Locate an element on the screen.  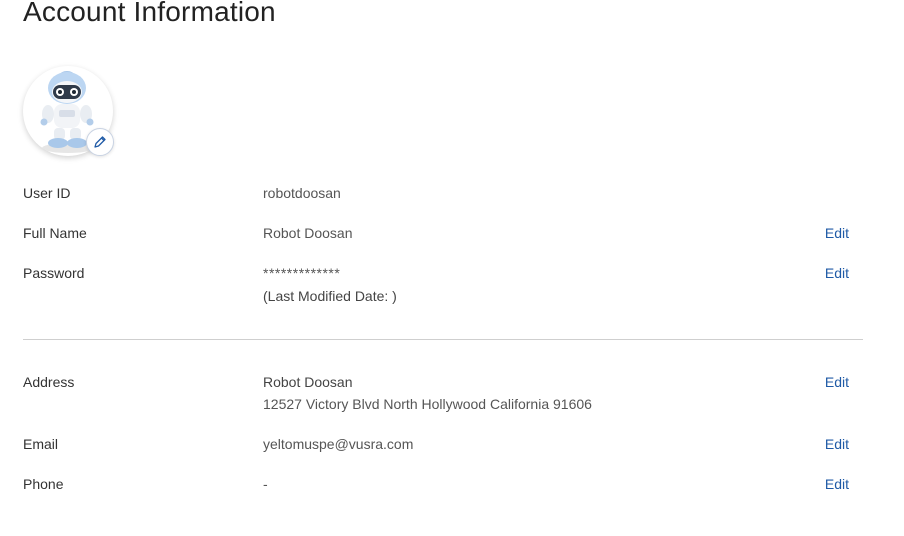
password-last-modified: (Last Modified Date: ) is located at coordinates (330, 296).